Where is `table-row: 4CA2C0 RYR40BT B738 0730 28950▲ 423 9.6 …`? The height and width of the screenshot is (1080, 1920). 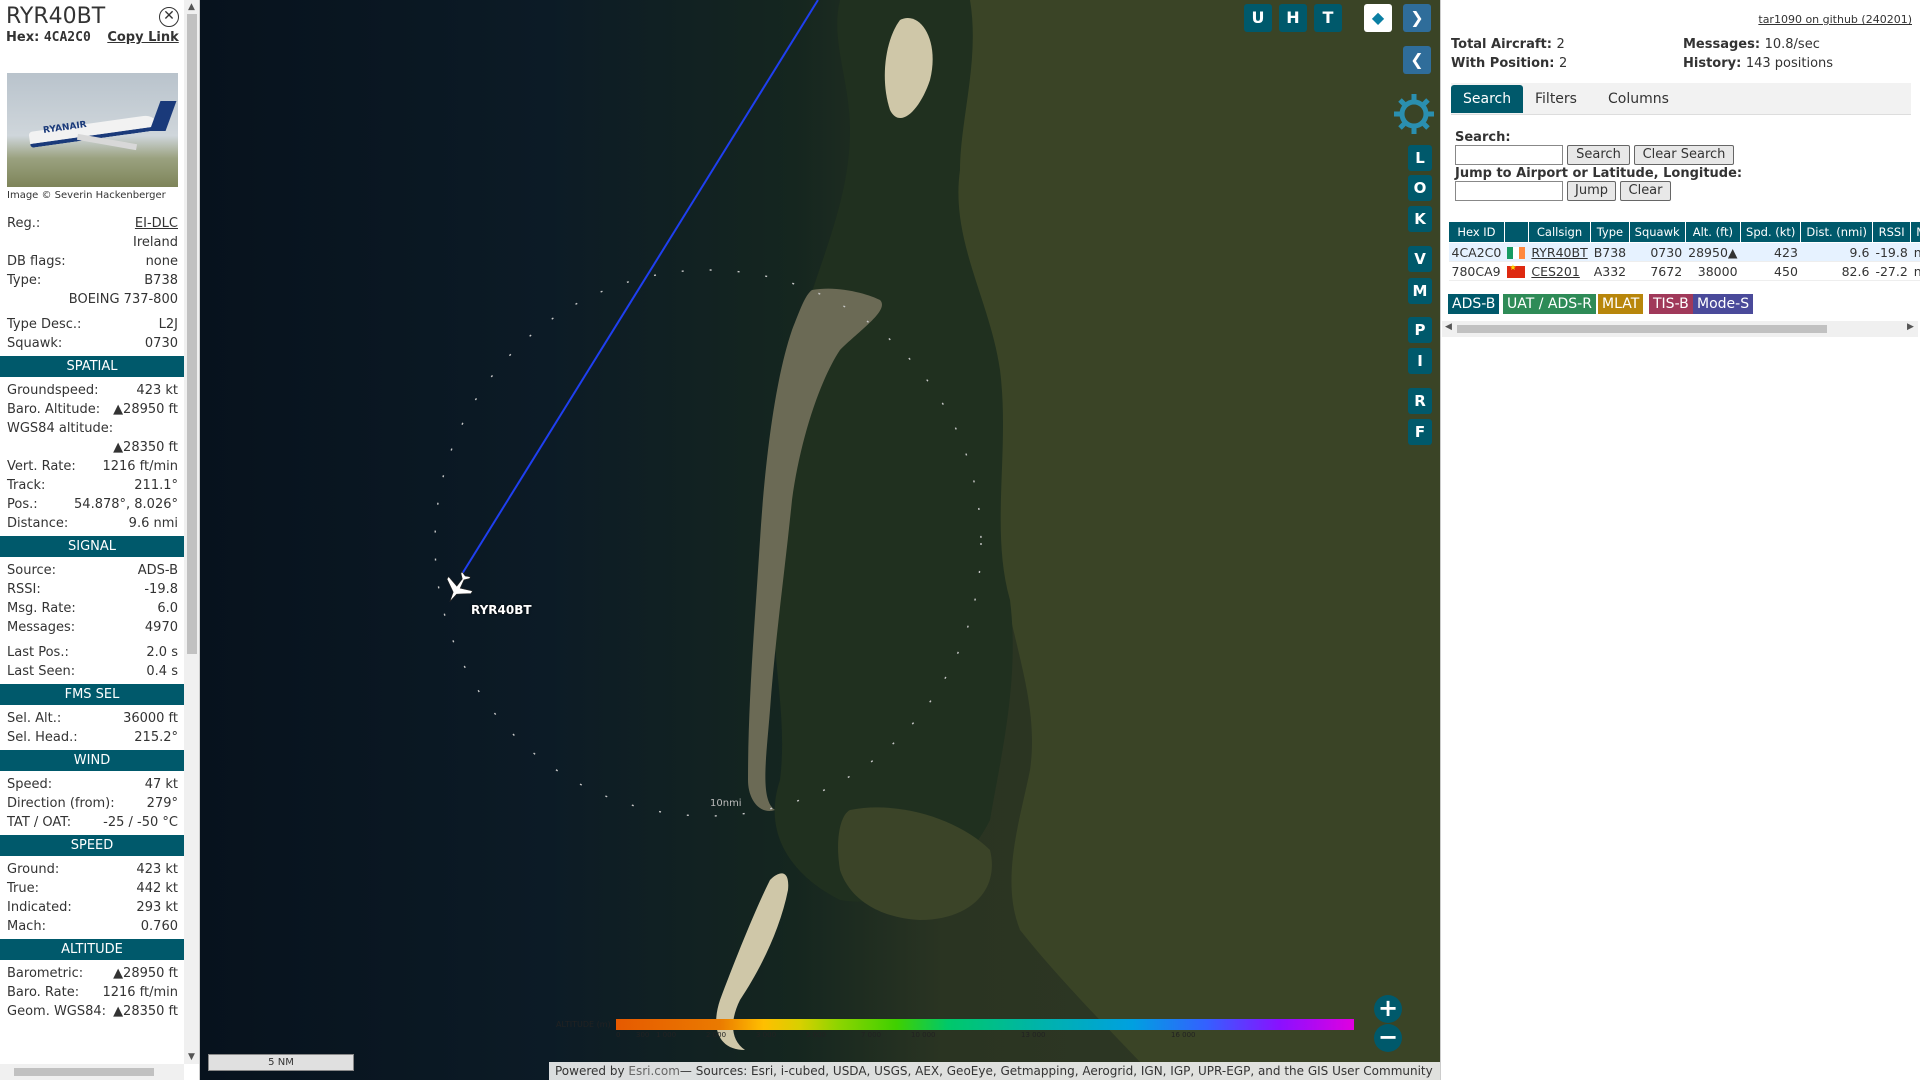
table-row: 4CA2C0 RYR40BT B738 0730 28950▲ 423 9.6 … is located at coordinates (1684, 252).